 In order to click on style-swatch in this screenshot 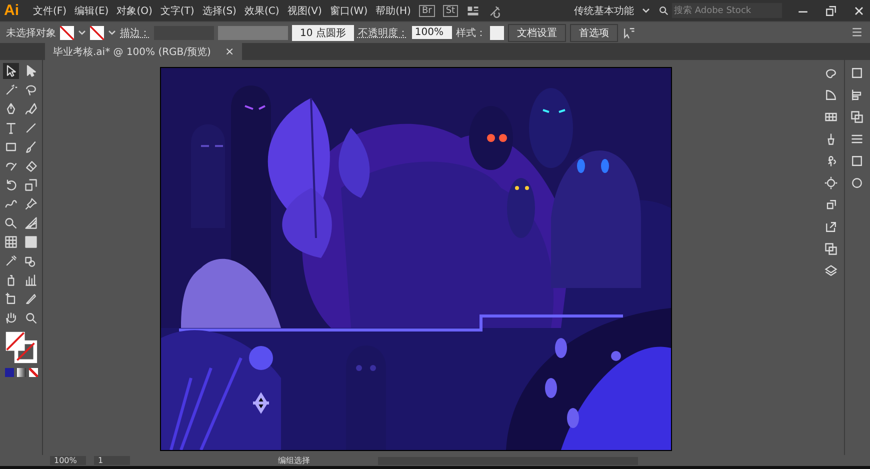, I will do `click(497, 33)`.